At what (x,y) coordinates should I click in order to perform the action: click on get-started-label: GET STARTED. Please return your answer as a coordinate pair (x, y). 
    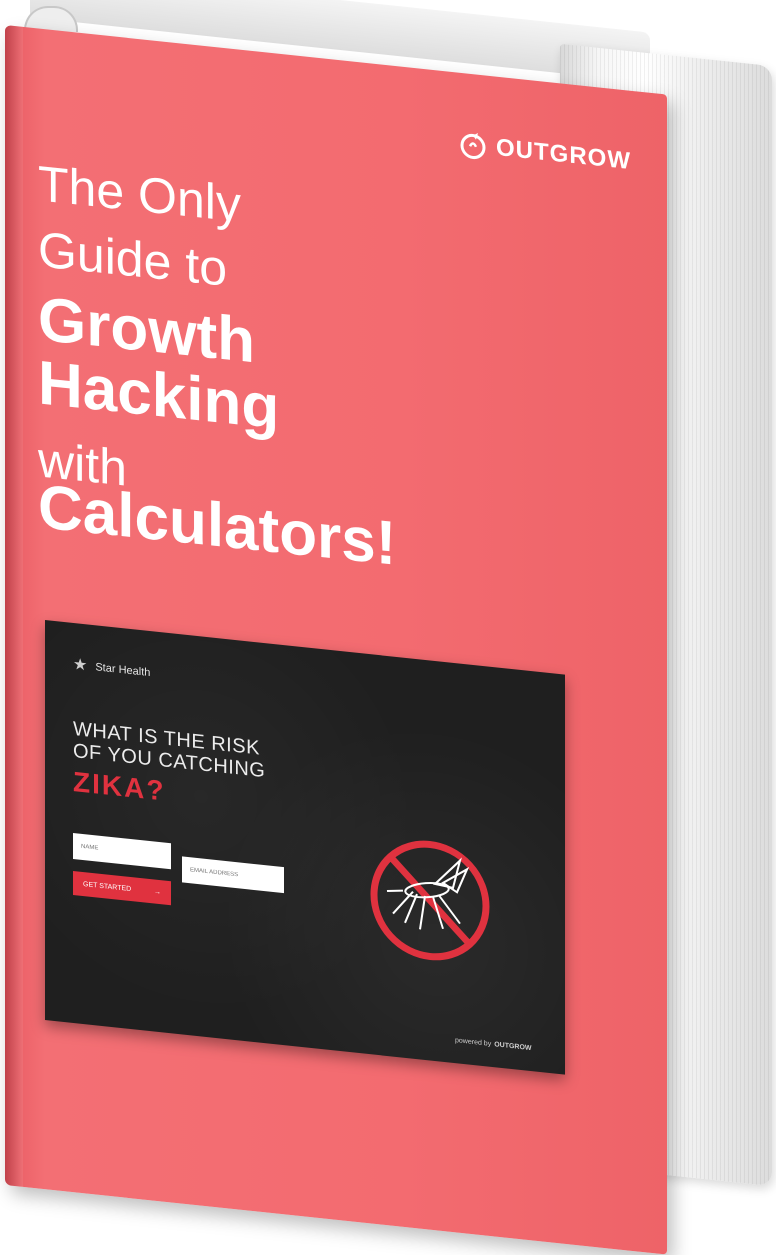
    Looking at the image, I should click on (107, 886).